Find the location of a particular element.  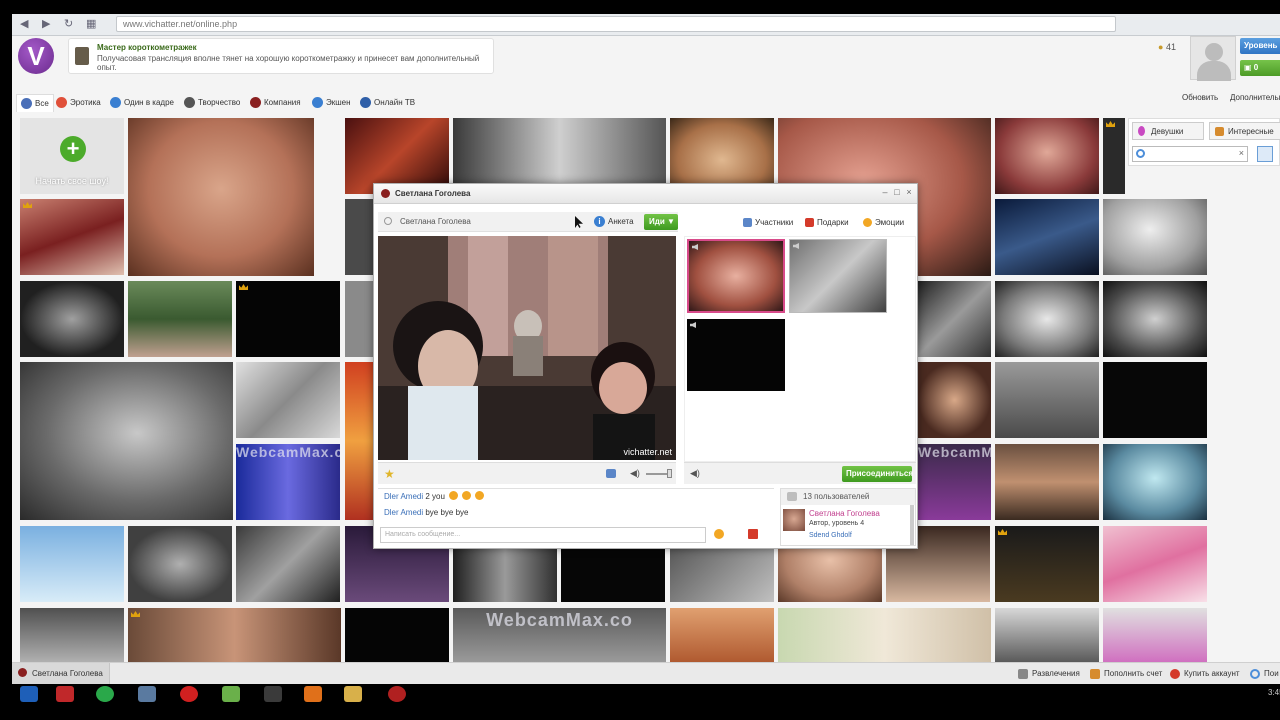

star-icon: ★ is located at coordinates (389, 474).